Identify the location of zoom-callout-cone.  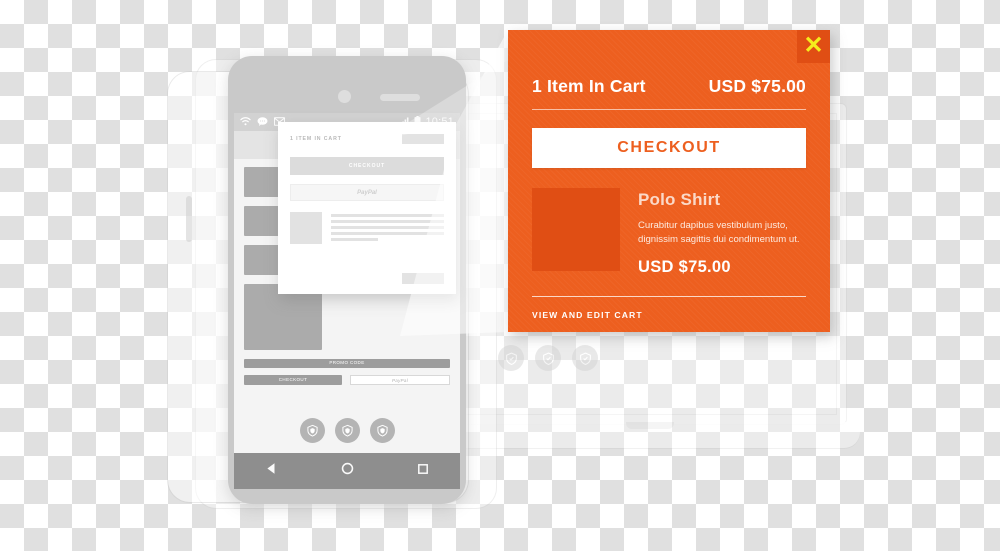
(444, 183).